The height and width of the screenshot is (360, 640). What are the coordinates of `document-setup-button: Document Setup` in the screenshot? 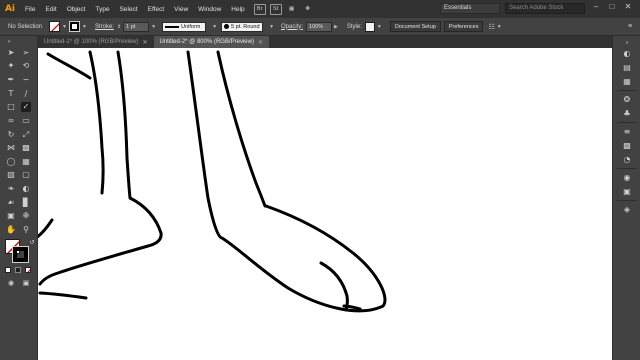 It's located at (415, 26).